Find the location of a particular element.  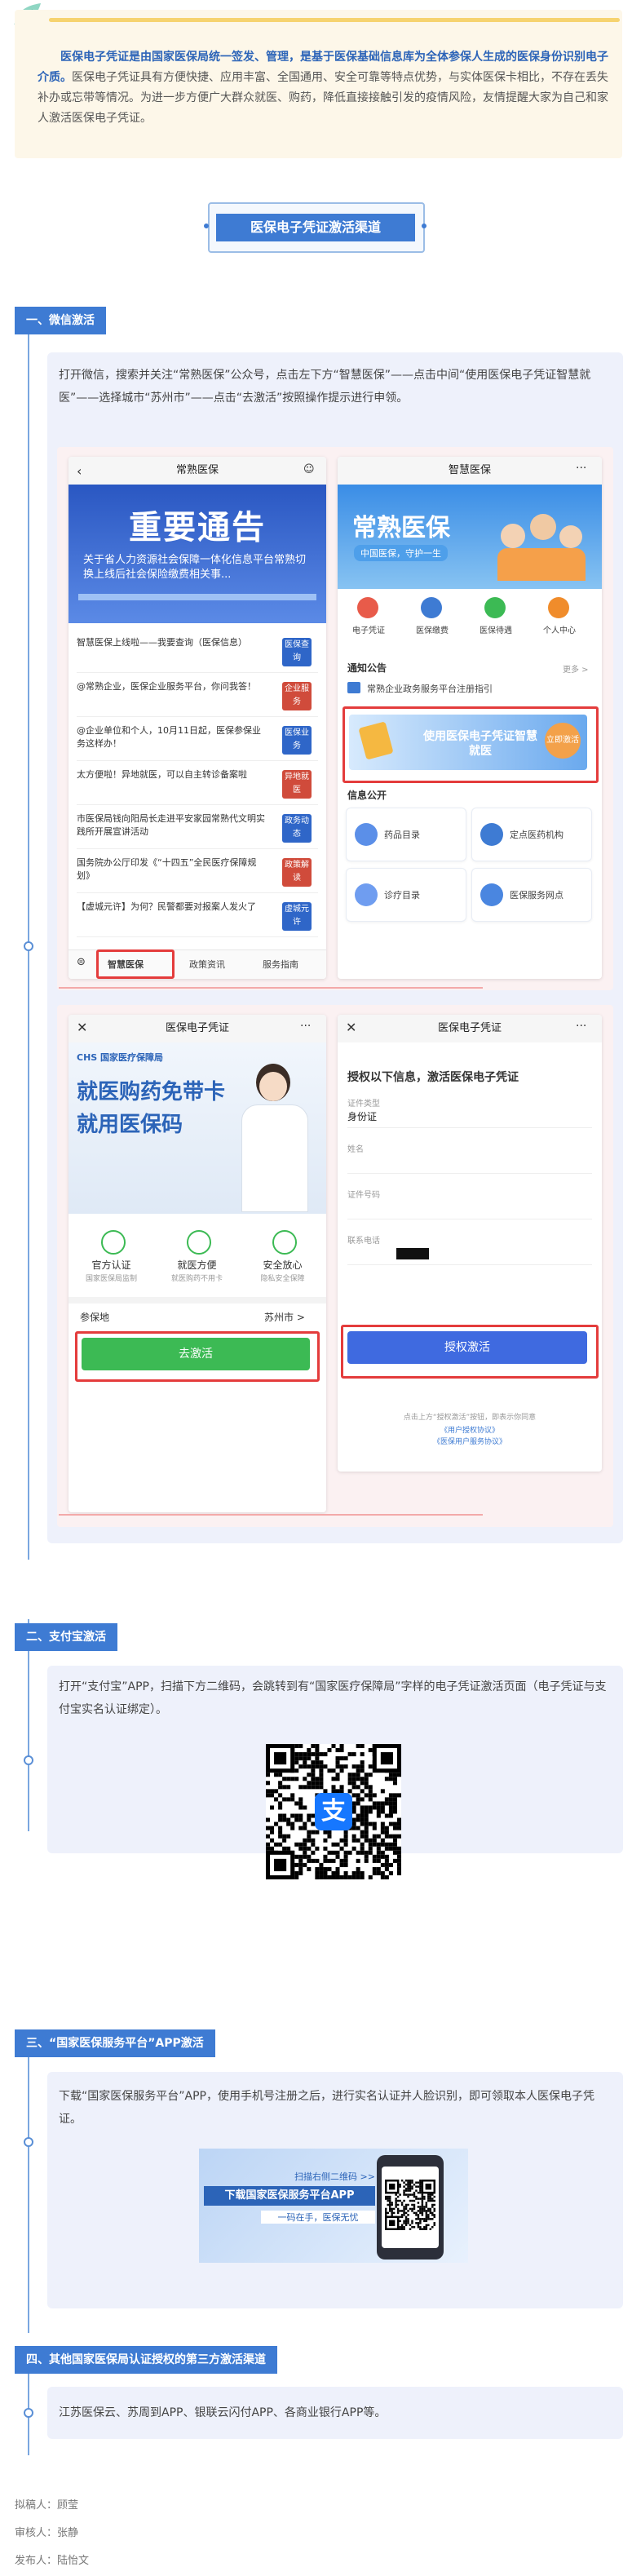

footer-author: 拟稿人：顾莹 is located at coordinates (47, 2505).